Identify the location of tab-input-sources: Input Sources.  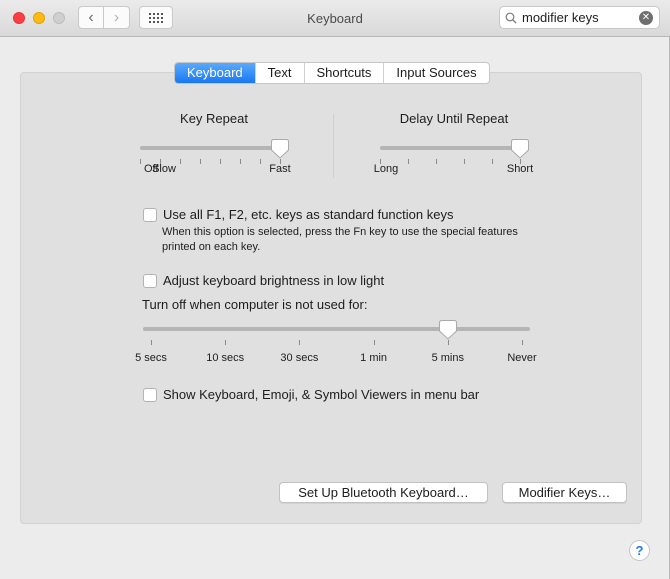
(435, 73).